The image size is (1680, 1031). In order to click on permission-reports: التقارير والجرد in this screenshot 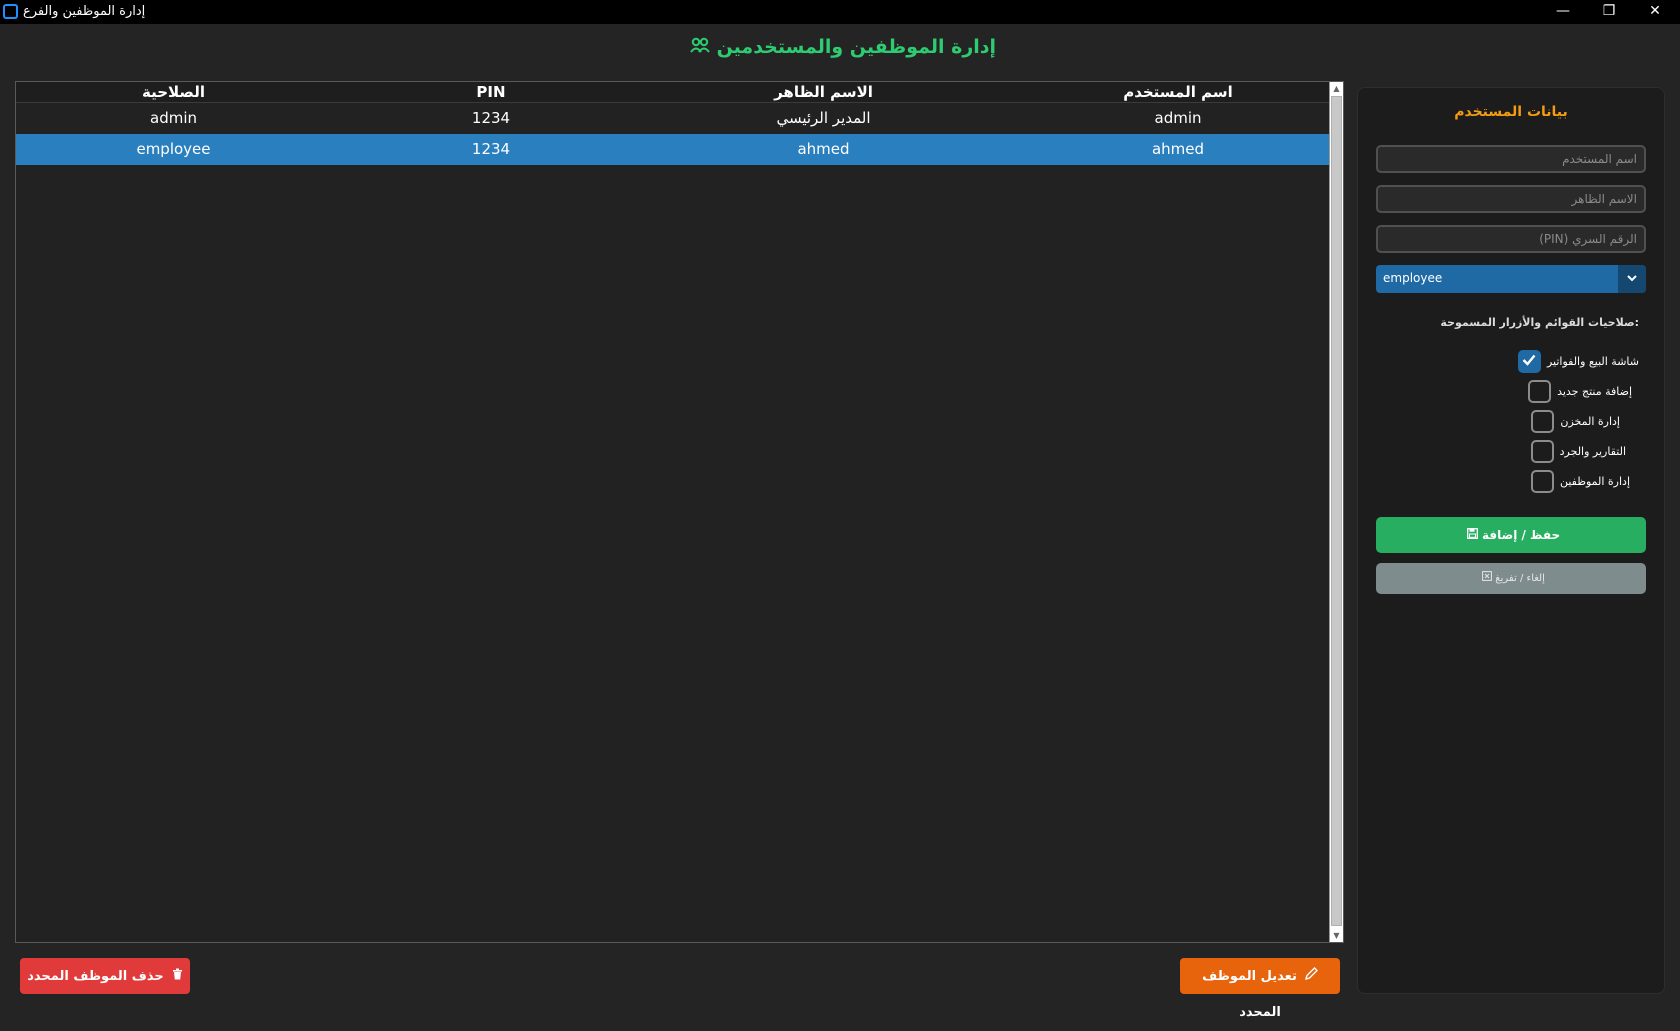, I will do `click(1578, 451)`.